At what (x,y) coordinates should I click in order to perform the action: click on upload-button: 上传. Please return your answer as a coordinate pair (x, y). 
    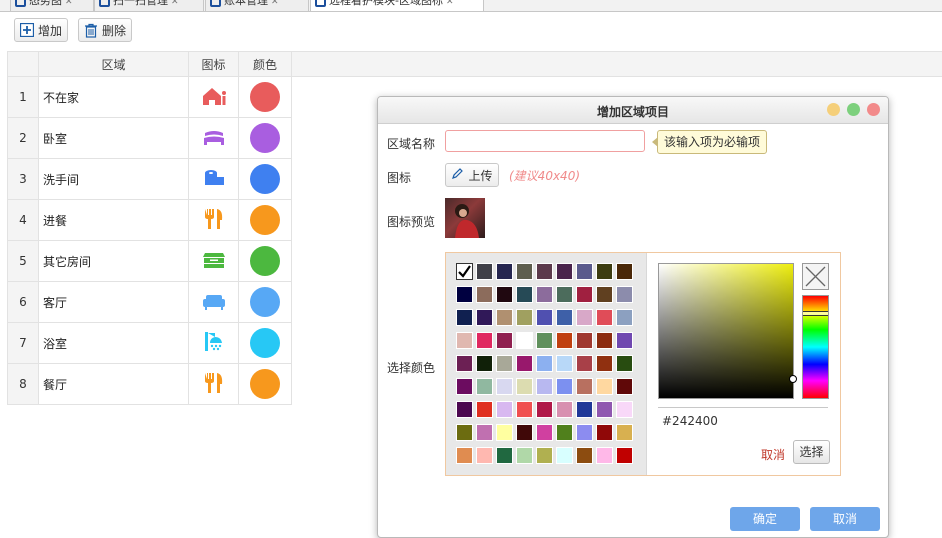
    Looking at the image, I should click on (472, 175).